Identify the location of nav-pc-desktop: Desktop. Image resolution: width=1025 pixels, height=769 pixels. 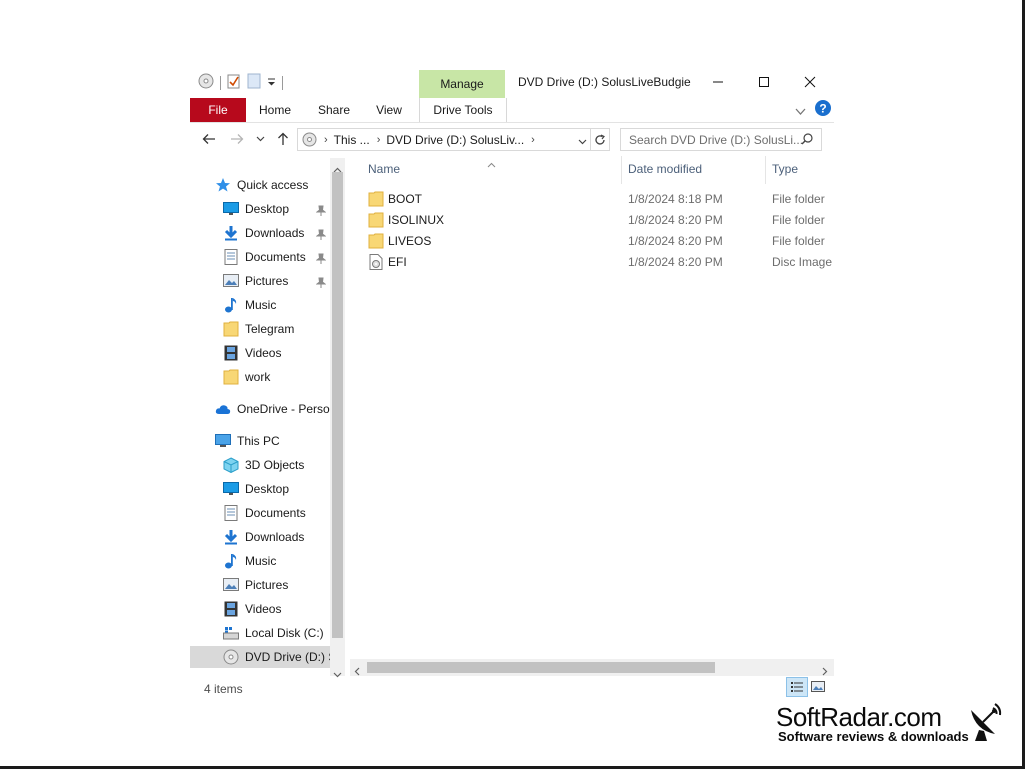
(256, 489).